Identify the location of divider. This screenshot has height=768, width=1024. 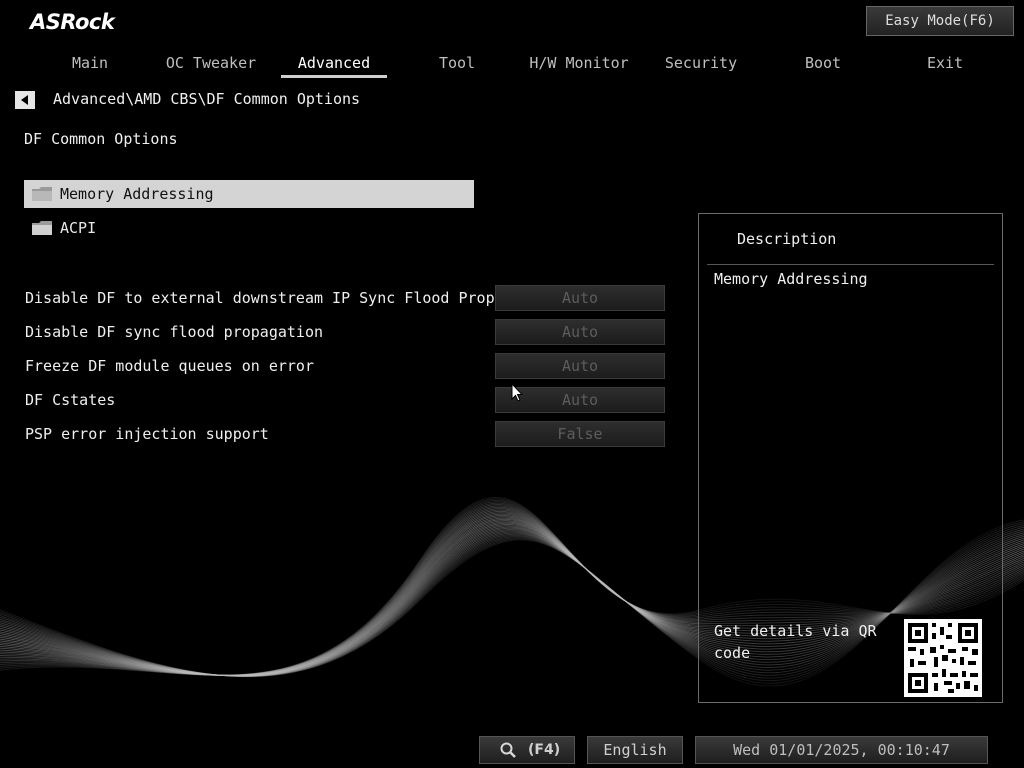
(850, 264).